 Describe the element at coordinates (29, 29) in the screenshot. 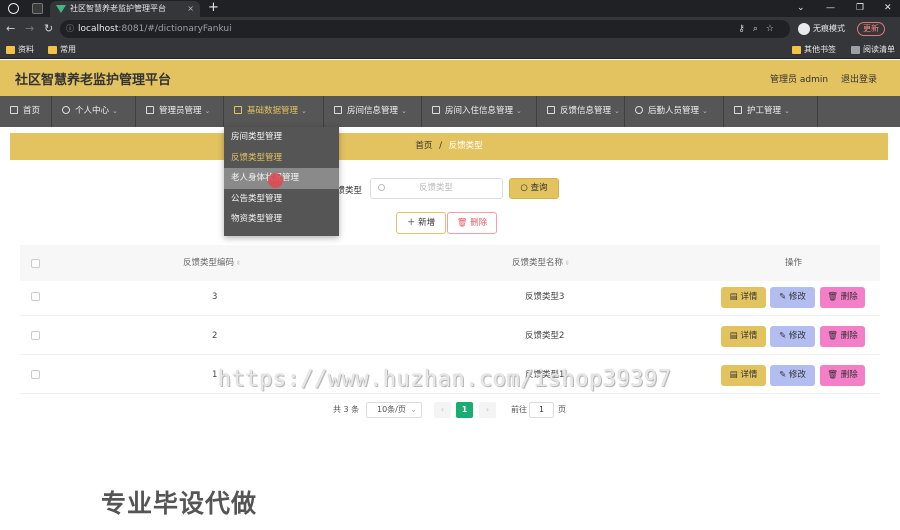

I see `forward-arrow-icon: →` at that location.